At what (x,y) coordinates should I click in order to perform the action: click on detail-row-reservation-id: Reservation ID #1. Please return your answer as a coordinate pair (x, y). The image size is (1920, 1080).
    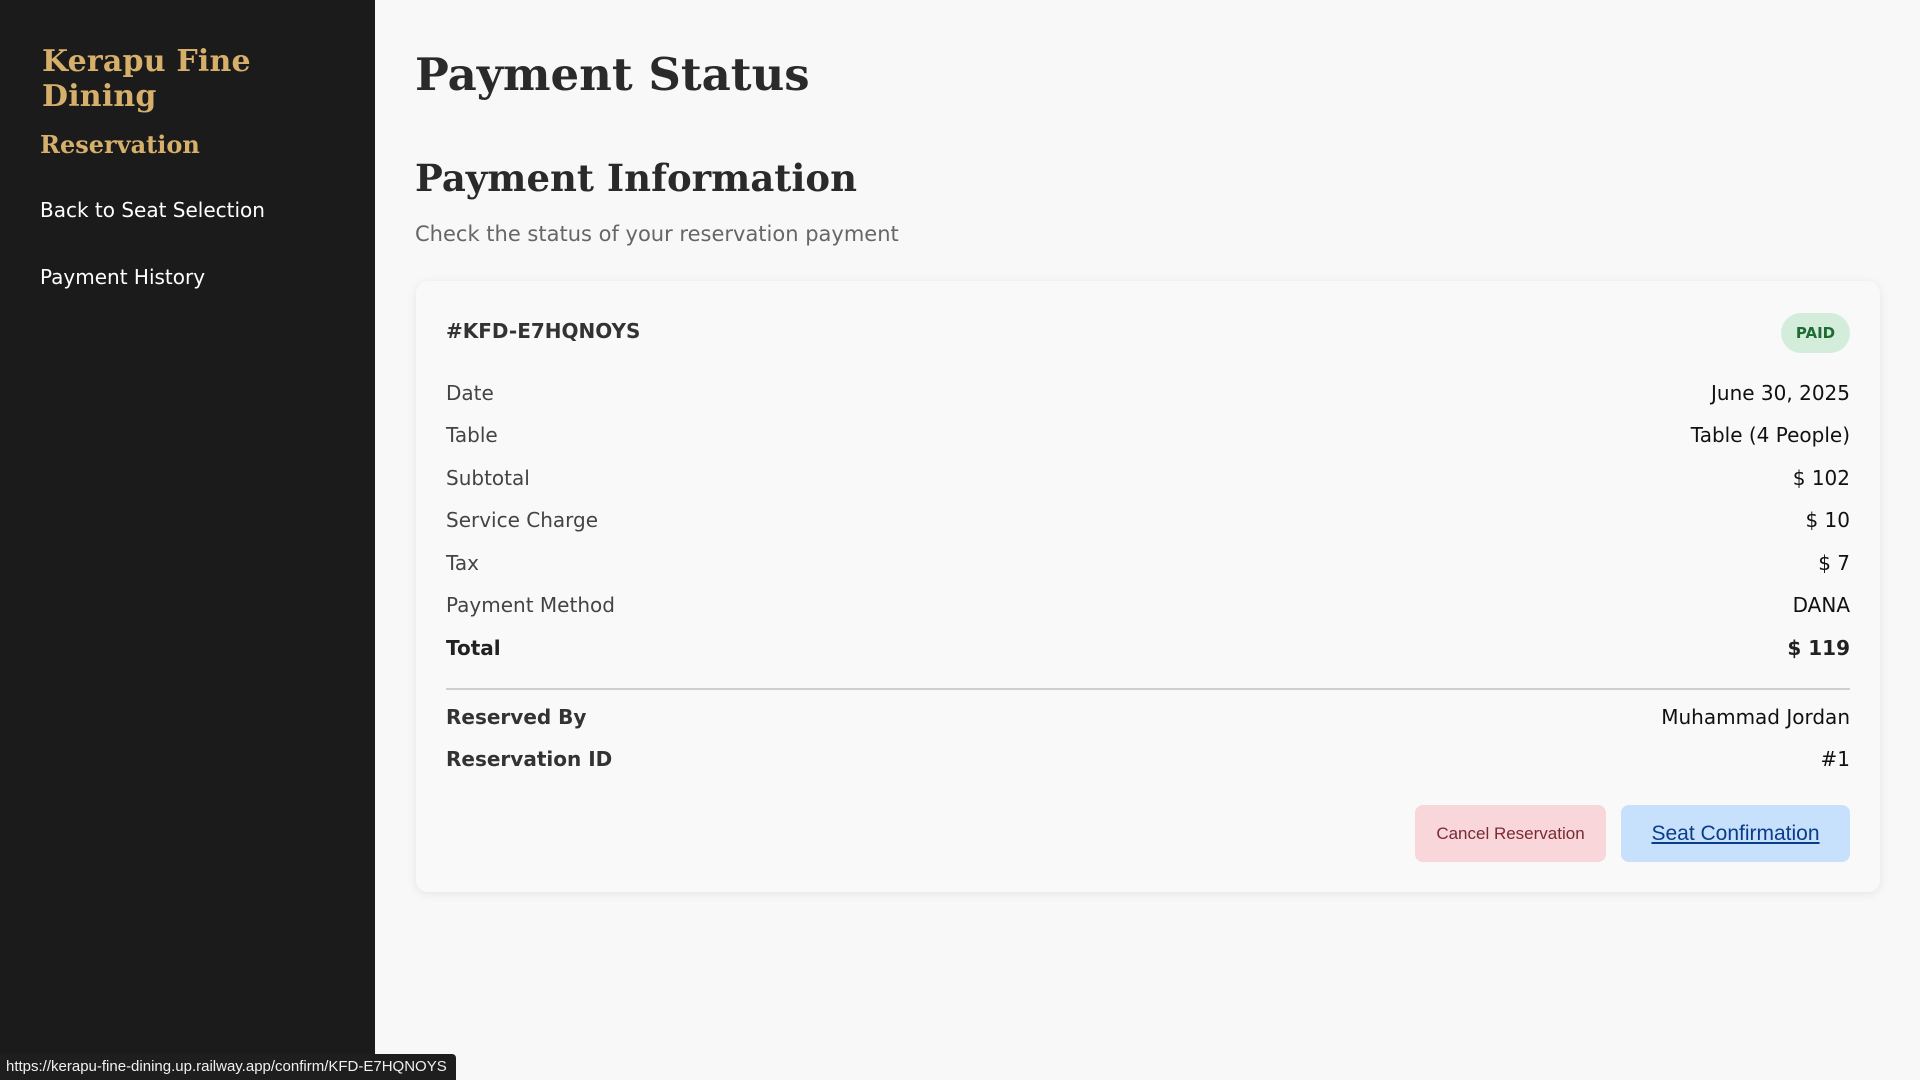
    Looking at the image, I should click on (1148, 759).